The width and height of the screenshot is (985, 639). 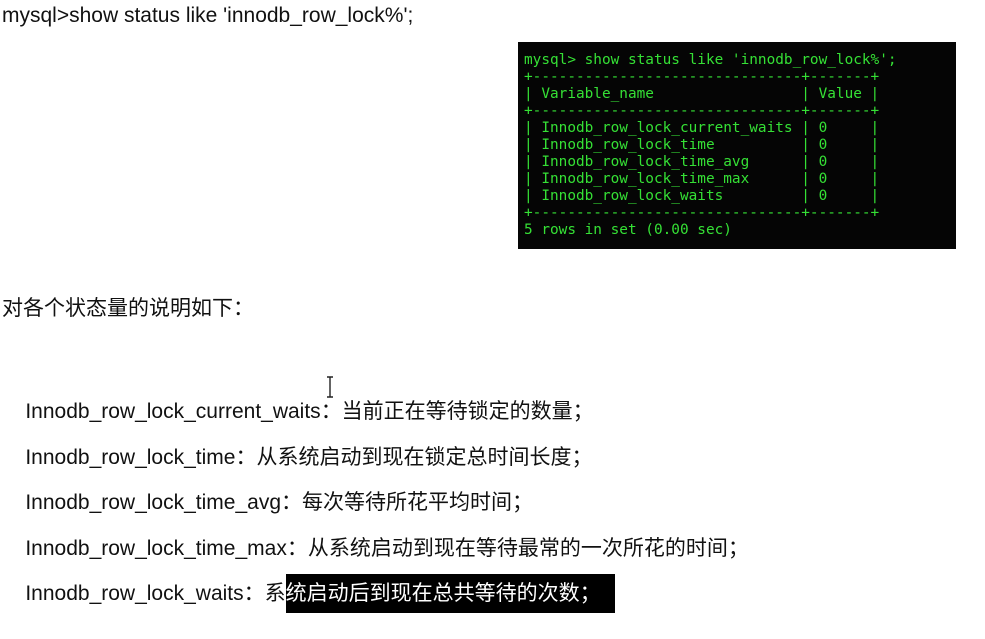 I want to click on variable-name: Innodb_row_lock_time, so click(x=130, y=457).